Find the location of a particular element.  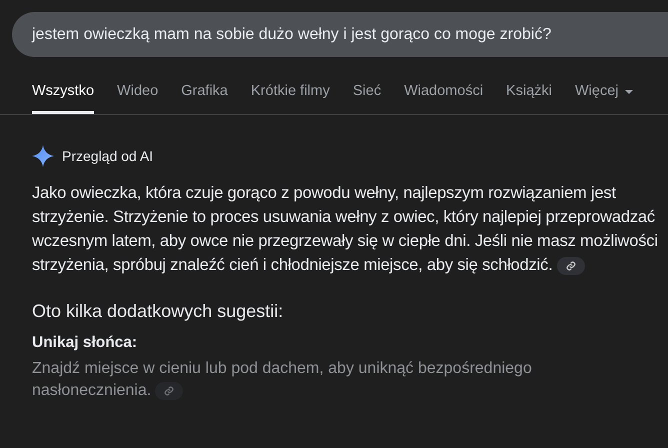

caret-icon is located at coordinates (628, 92).